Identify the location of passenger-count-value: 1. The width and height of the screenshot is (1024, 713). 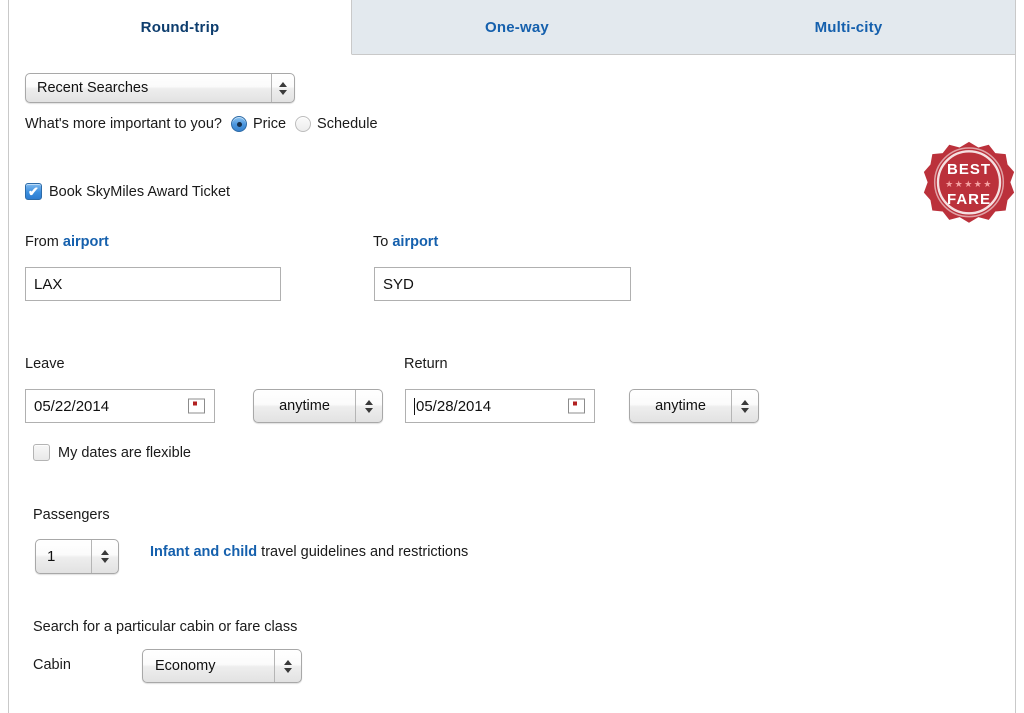
(51, 556).